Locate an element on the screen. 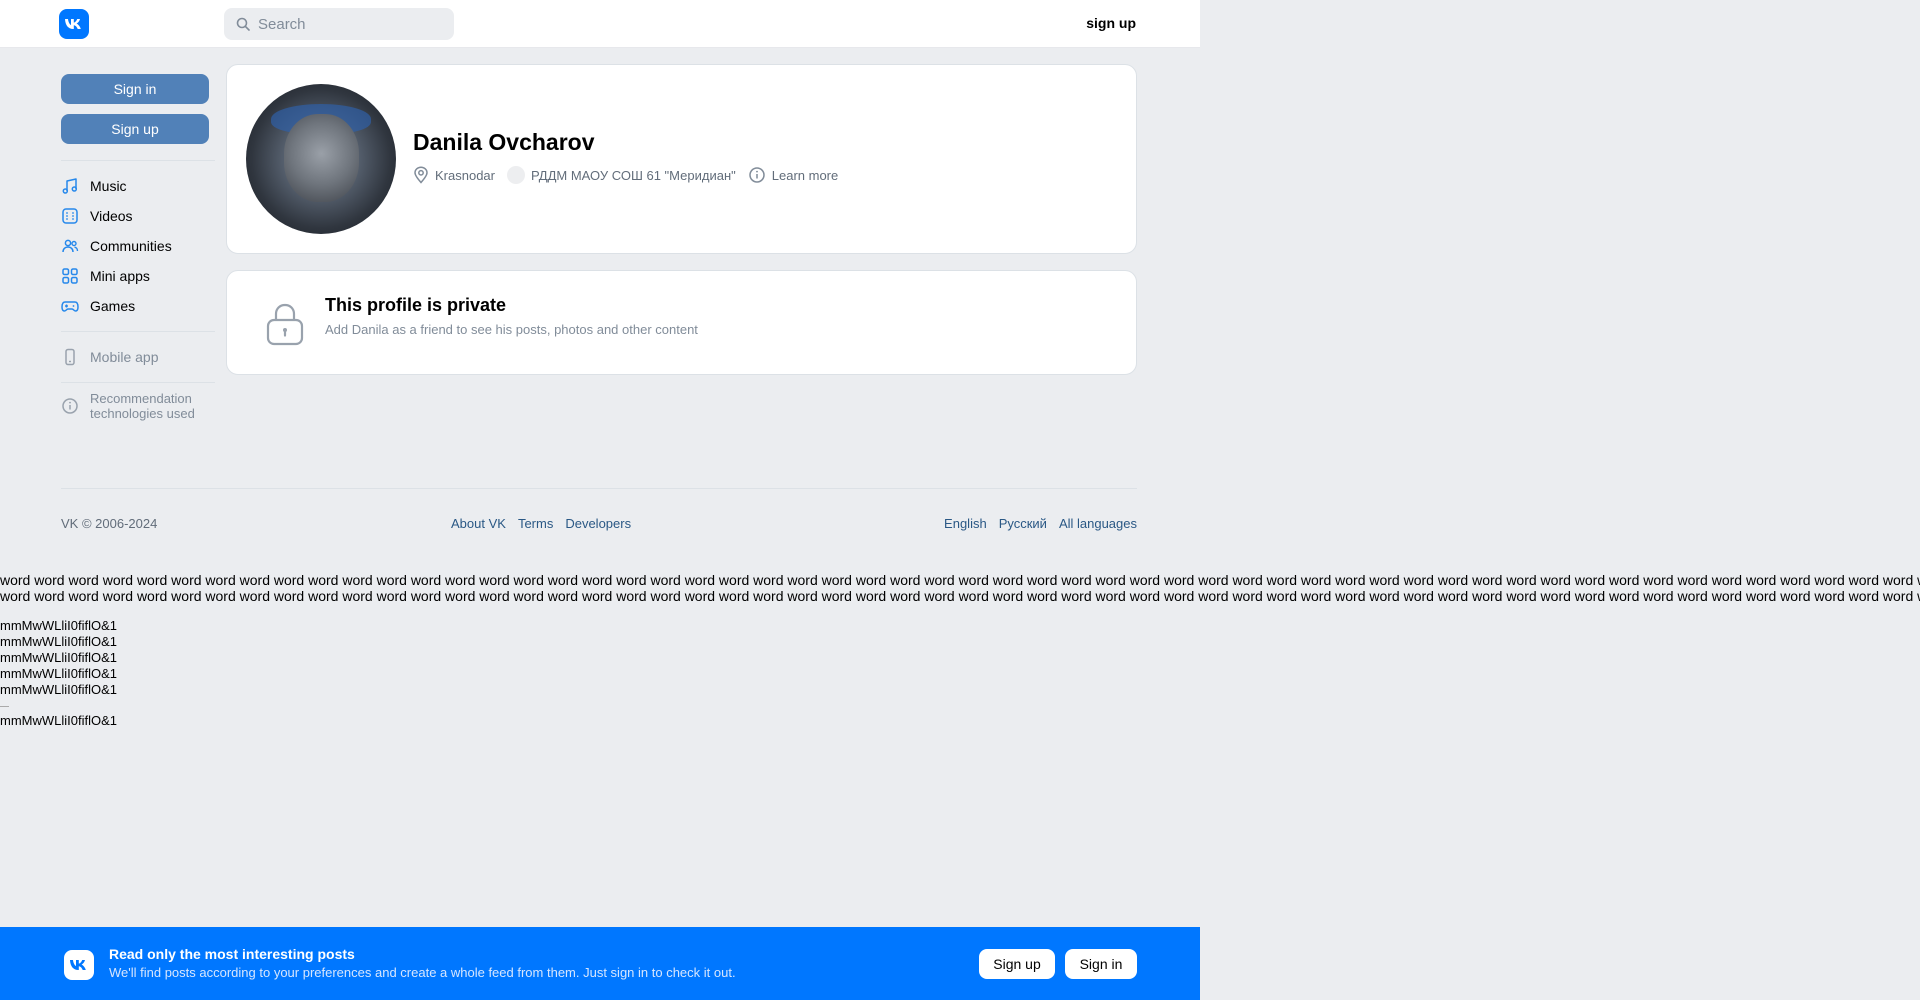 The image size is (1920, 1000). profile-name: Danila Ovcharov is located at coordinates (504, 142).